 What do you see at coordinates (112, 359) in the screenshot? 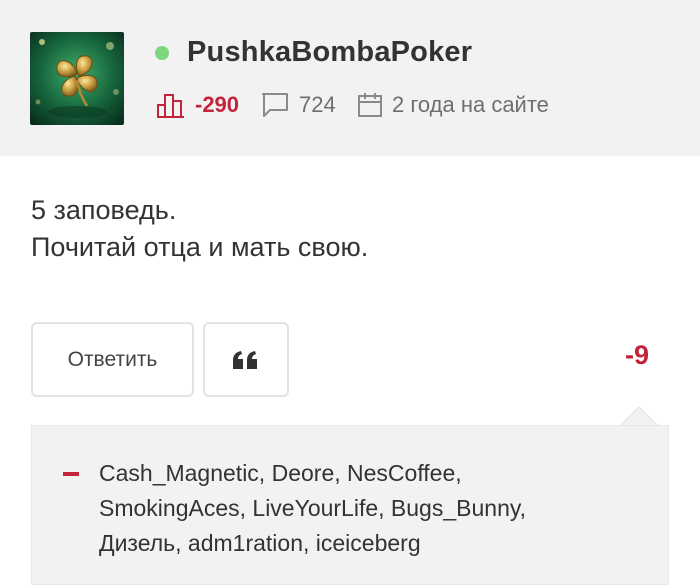
I see `reply-button: Ответить` at bounding box center [112, 359].